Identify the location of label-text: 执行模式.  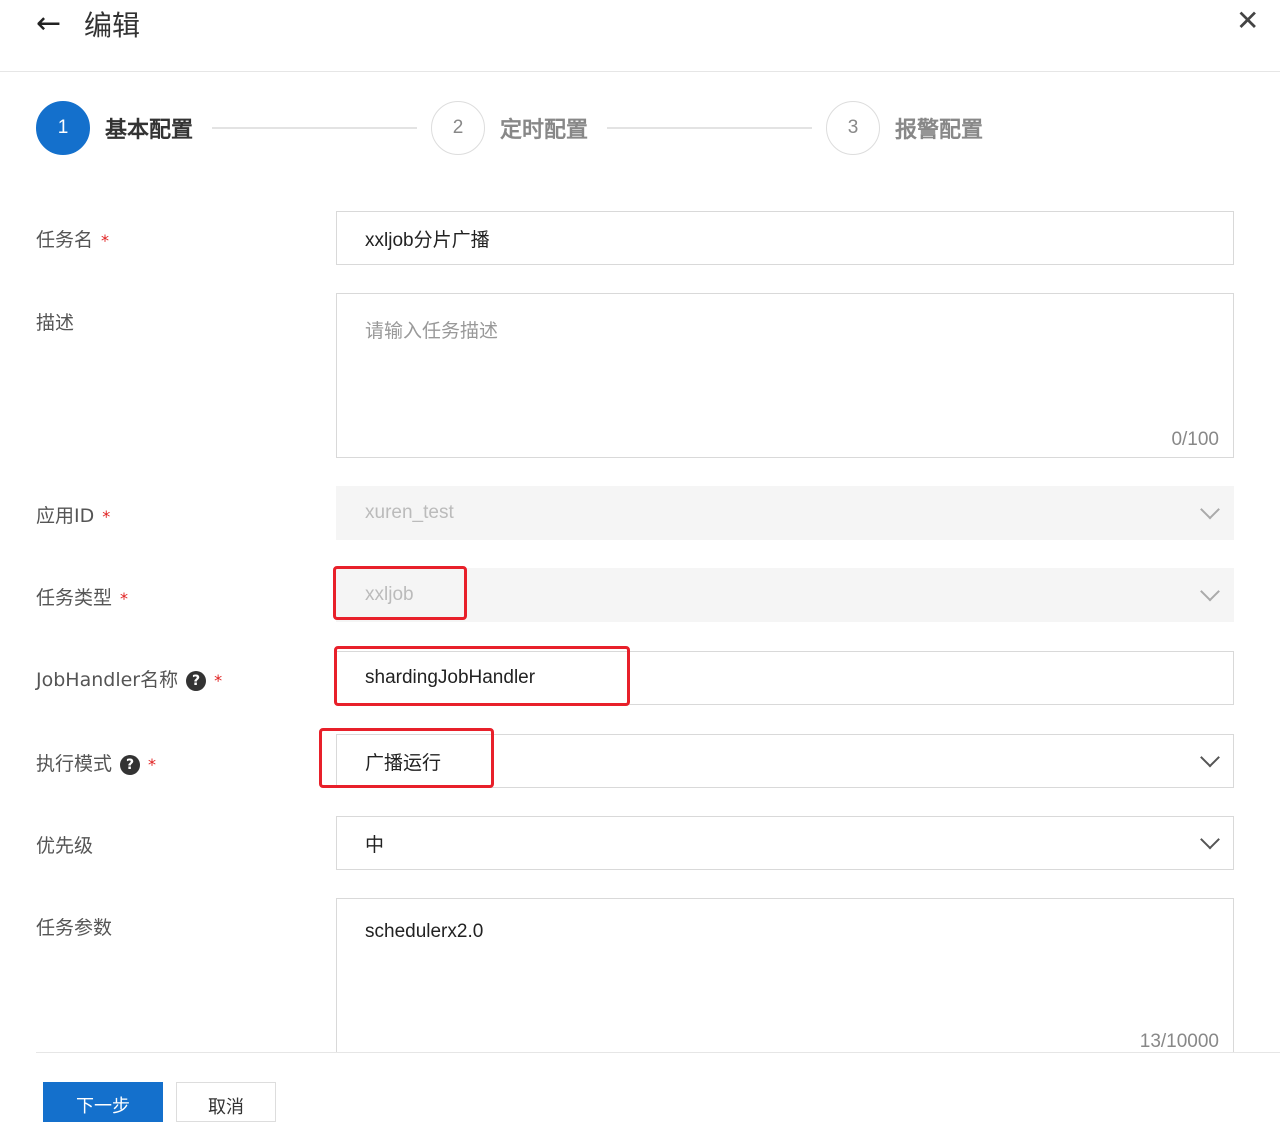
(74, 764).